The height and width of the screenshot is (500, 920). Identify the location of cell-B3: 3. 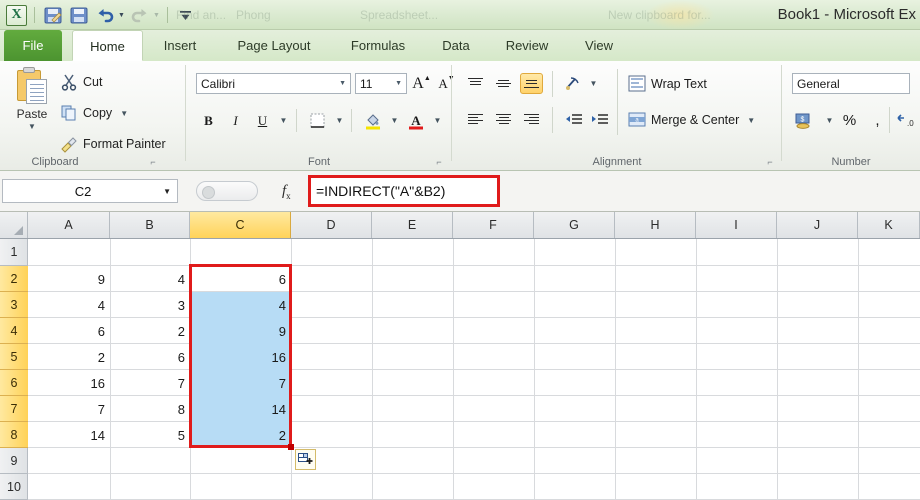
(150, 305).